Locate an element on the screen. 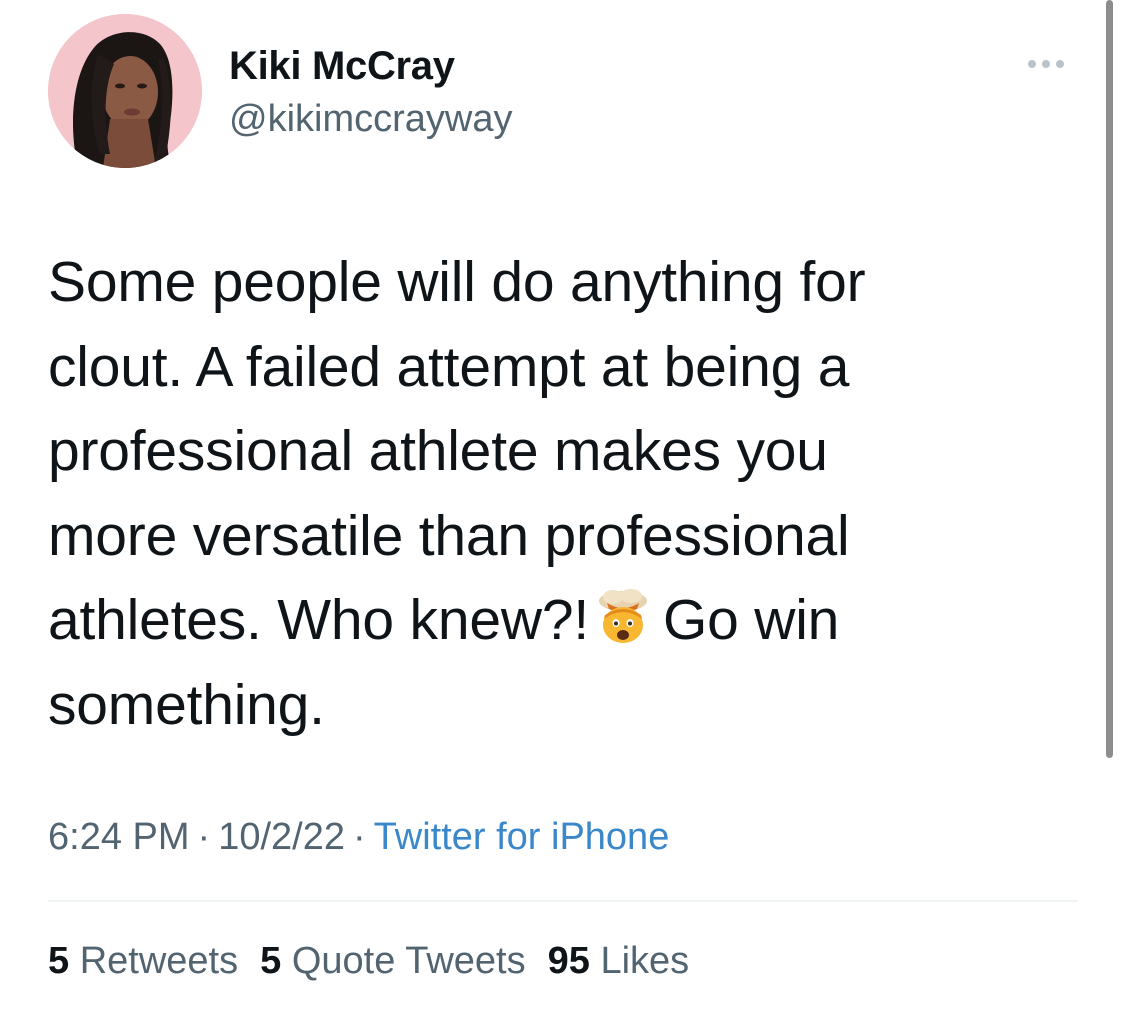  tweet-stats: 5 Retweets 5 Quote Tweets 95 Likes is located at coordinates (379, 961).